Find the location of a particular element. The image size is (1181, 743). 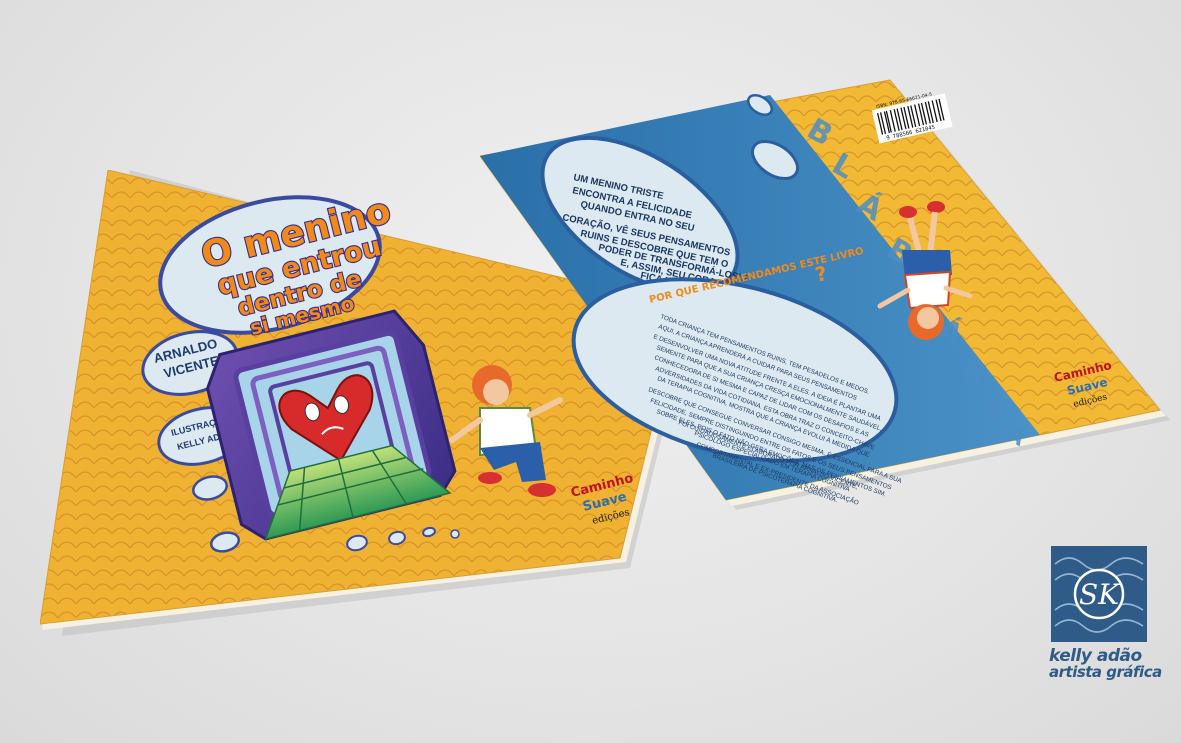

logo-subtitle: artista gráfica is located at coordinates (1105, 672).